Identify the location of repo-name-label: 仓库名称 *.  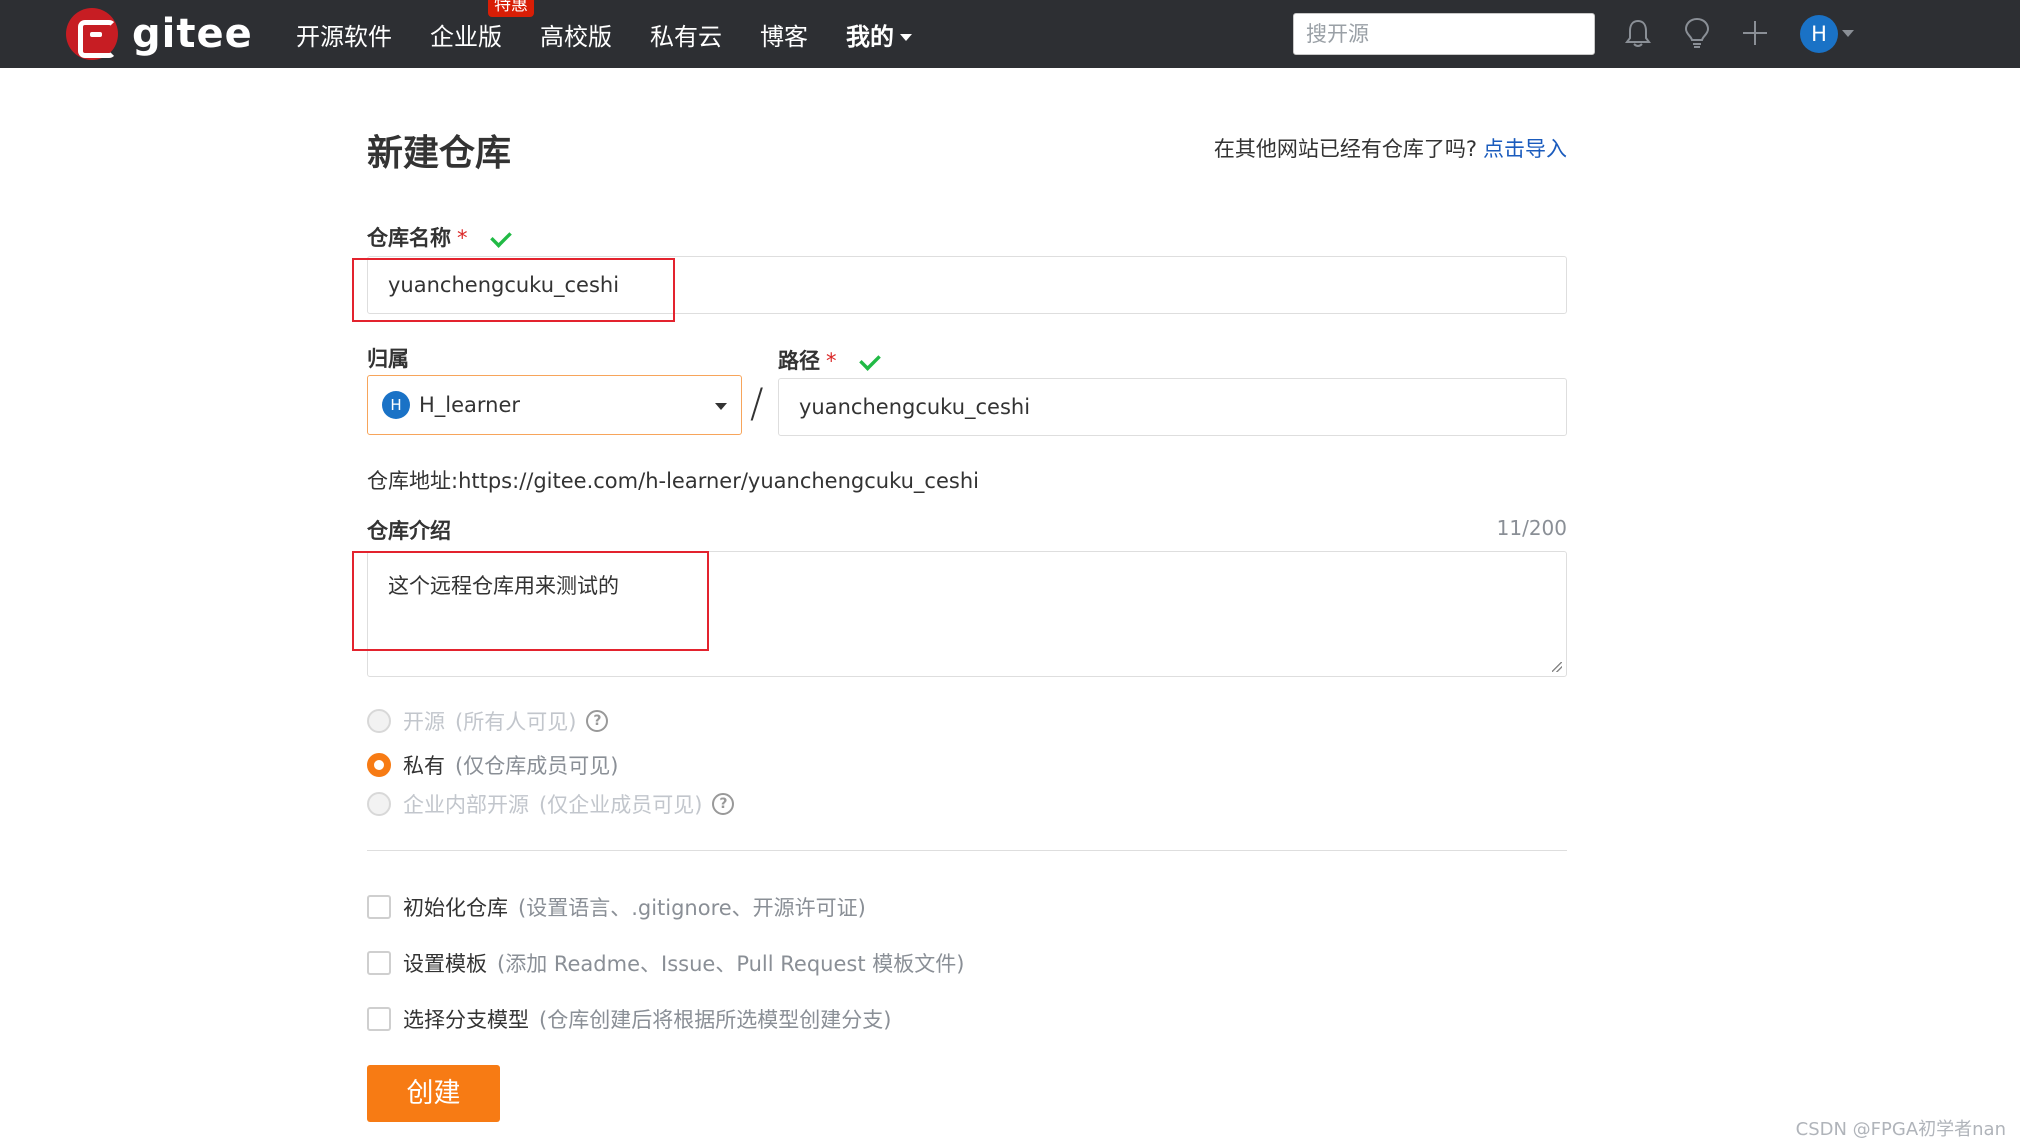
(439, 237).